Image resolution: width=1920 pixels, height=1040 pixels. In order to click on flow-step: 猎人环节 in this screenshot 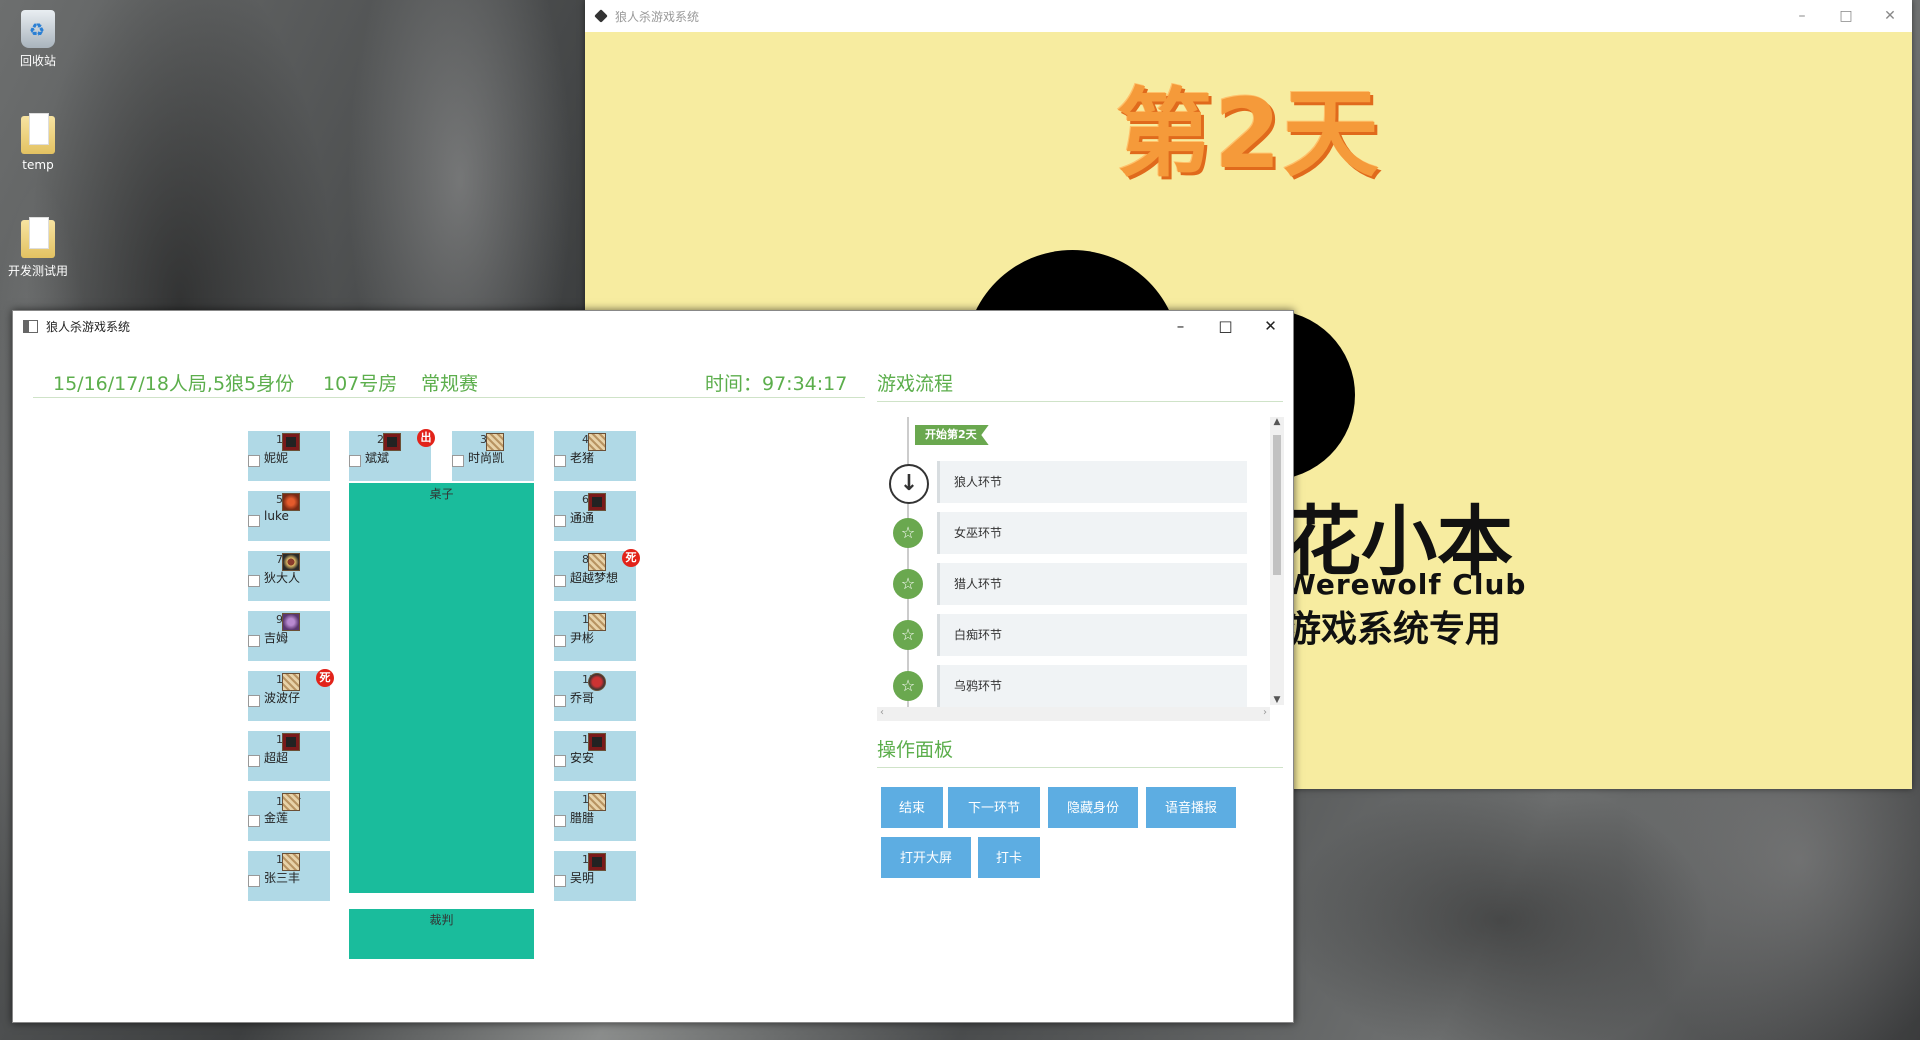, I will do `click(1092, 584)`.